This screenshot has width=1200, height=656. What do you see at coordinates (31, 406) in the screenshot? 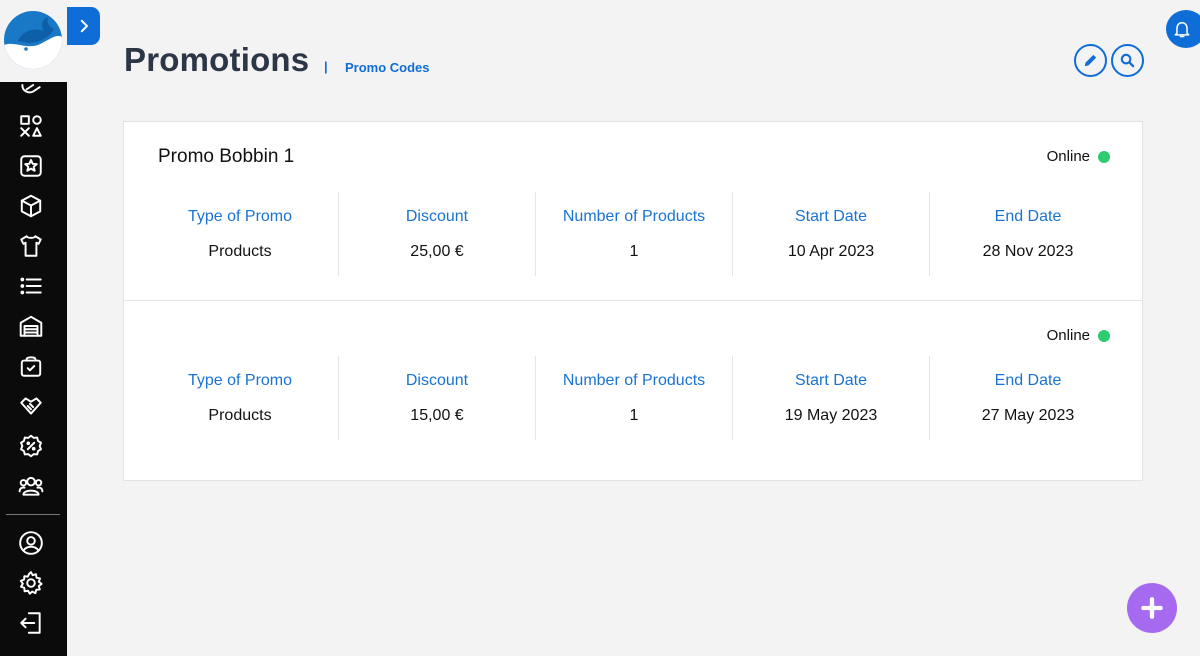
I see `handshake-icon` at bounding box center [31, 406].